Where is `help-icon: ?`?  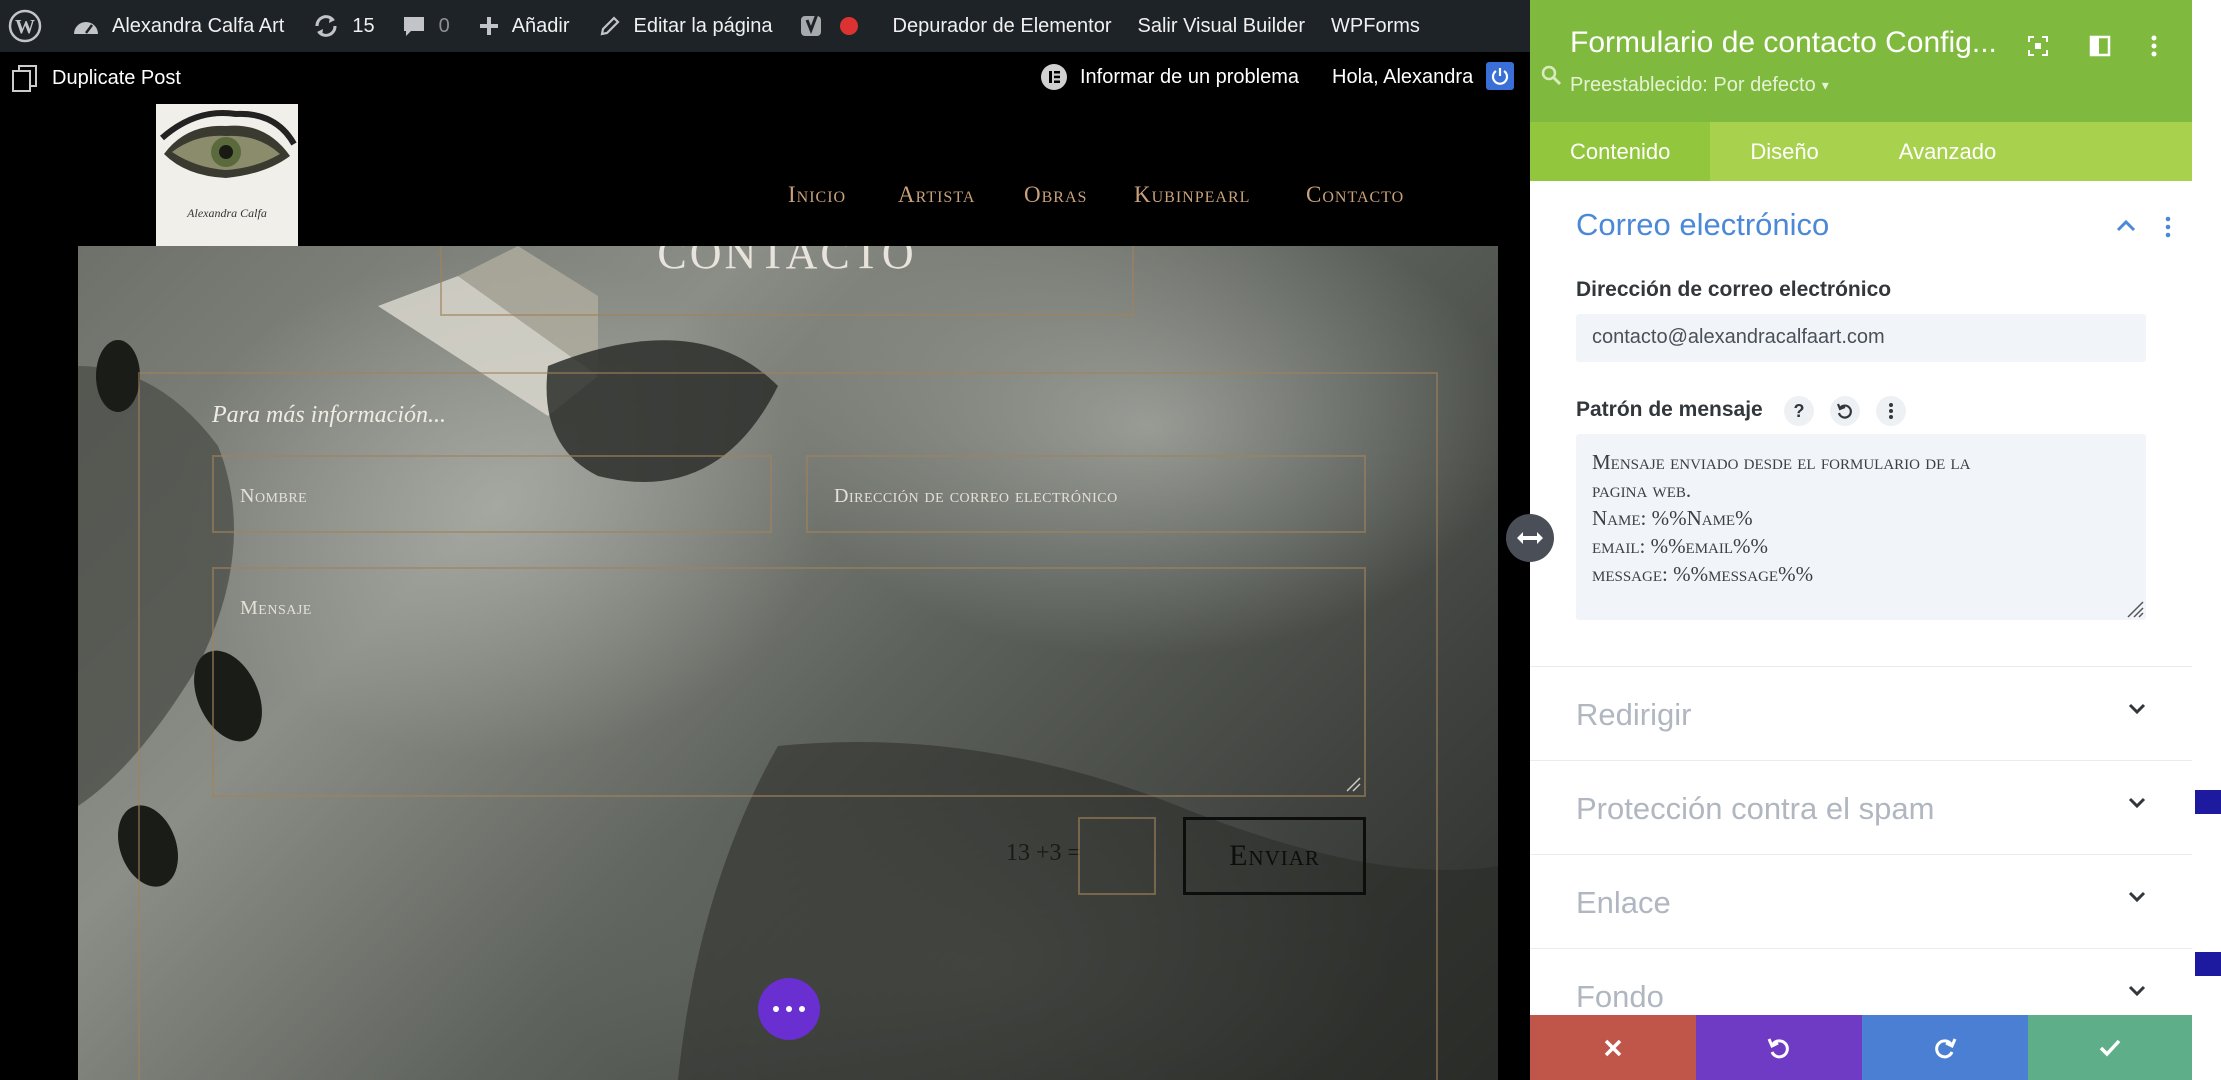 help-icon: ? is located at coordinates (1799, 411).